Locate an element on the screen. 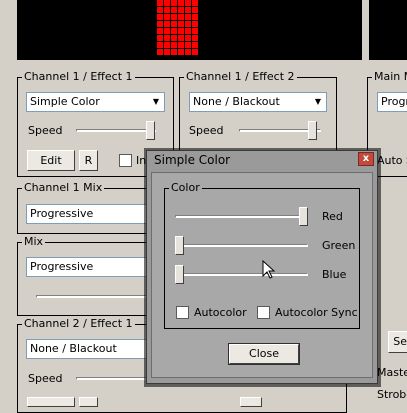  autocolor-sync-checkbox is located at coordinates (263, 312).